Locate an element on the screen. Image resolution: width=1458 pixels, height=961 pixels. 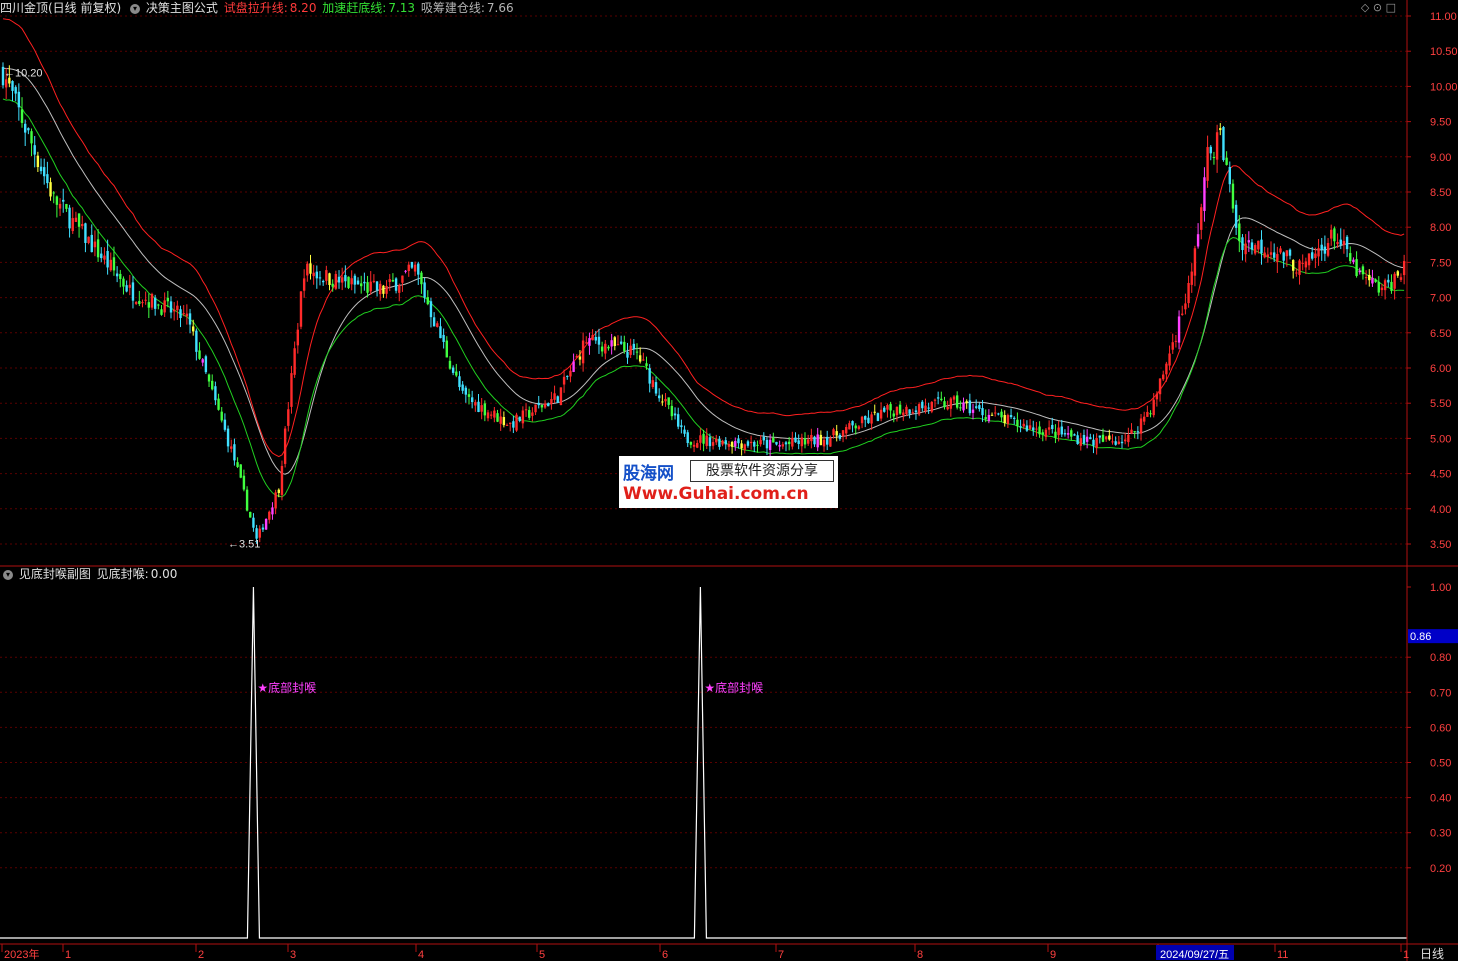
x-tick-label: 2023年 is located at coordinates (21, 954).